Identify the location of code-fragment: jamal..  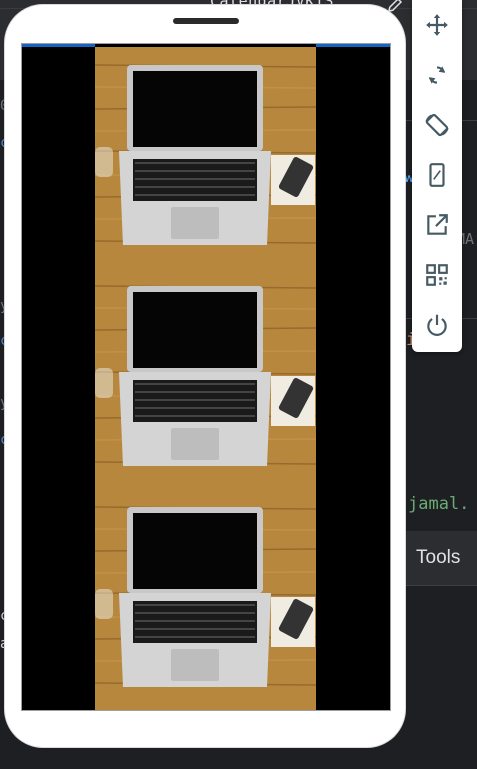
(439, 504).